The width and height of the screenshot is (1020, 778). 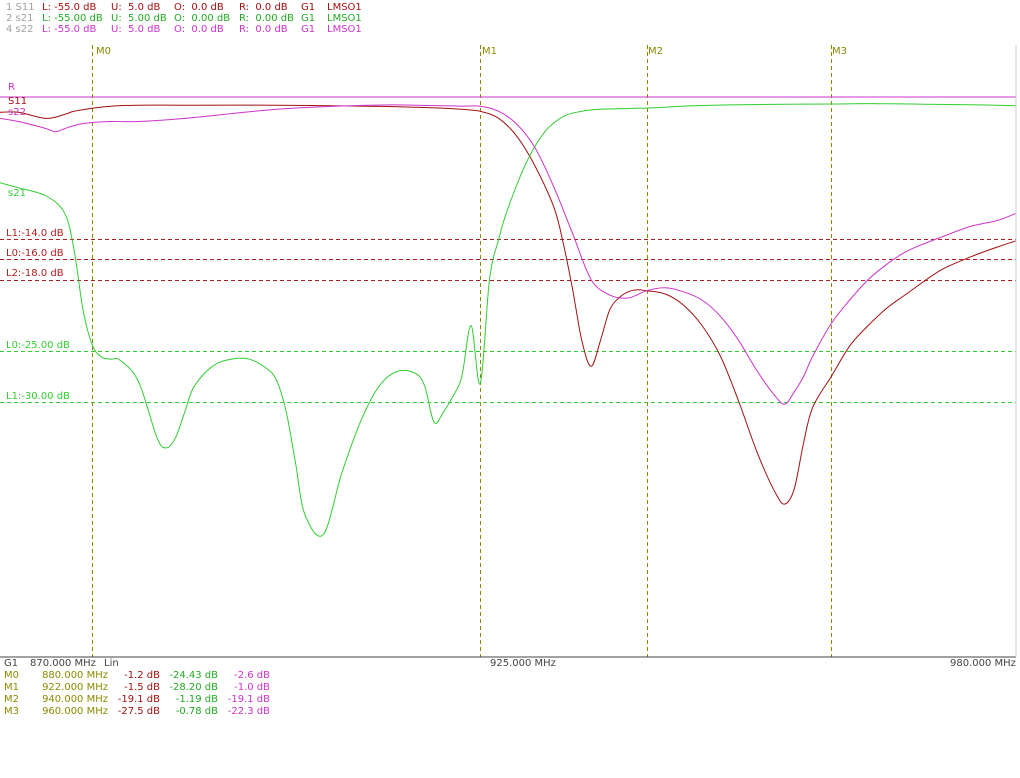 I want to click on marker-row-s11: -1.2 dB, so click(x=142, y=675).